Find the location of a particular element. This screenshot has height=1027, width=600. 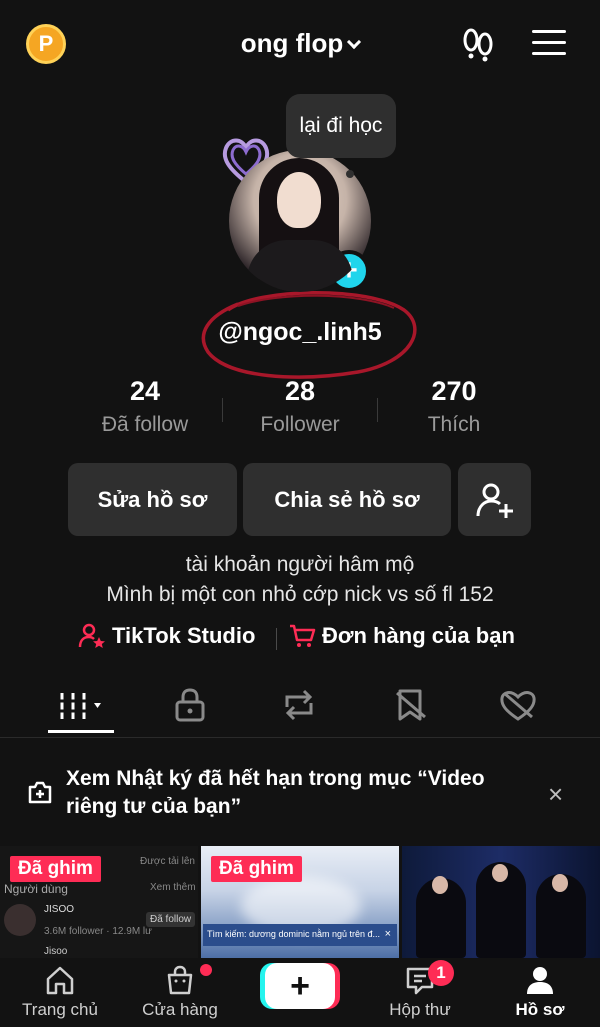

heart-hidden-icon is located at coordinates (518, 706).